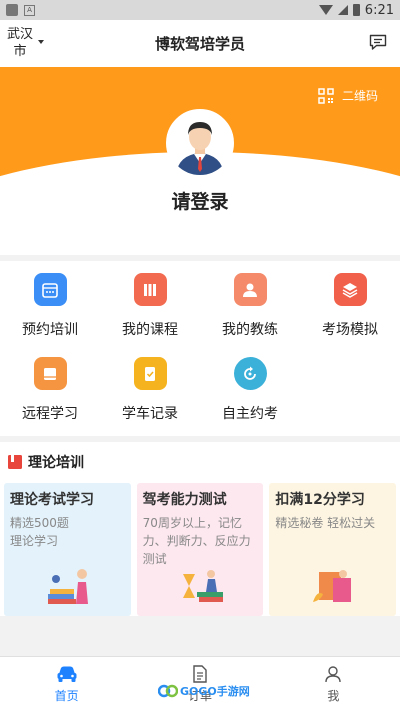 The image size is (400, 711). Describe the element at coordinates (15, 462) in the screenshot. I see `book-bookmark-icon` at that location.